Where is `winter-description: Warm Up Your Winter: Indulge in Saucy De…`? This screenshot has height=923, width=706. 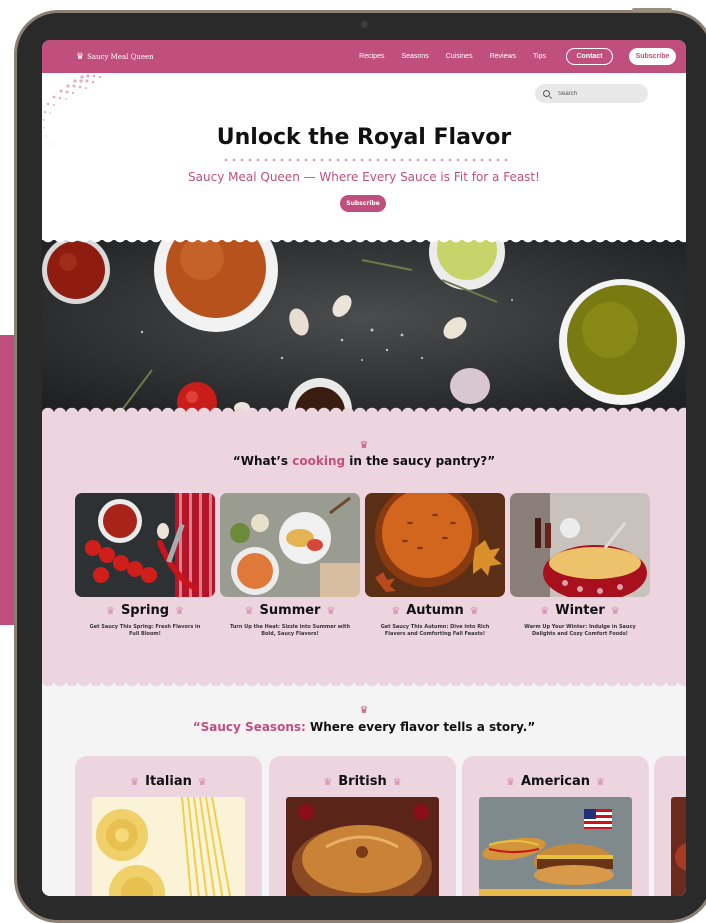 winter-description: Warm Up Your Winter: Indulge in Saucy De… is located at coordinates (580, 630).